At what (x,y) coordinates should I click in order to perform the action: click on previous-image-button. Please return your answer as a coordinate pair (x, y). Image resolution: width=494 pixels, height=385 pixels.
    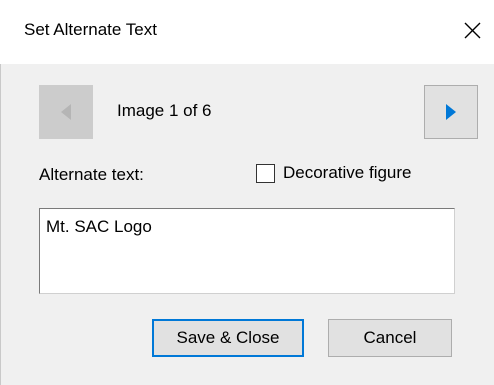
    Looking at the image, I should click on (66, 112).